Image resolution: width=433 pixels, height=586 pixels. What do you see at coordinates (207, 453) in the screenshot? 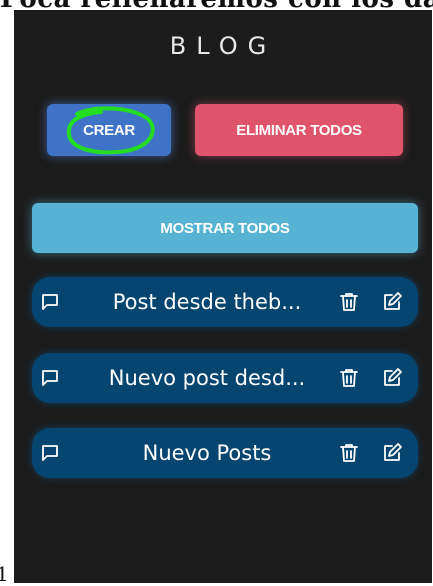
I see `post-title: Nuevo Posts` at bounding box center [207, 453].